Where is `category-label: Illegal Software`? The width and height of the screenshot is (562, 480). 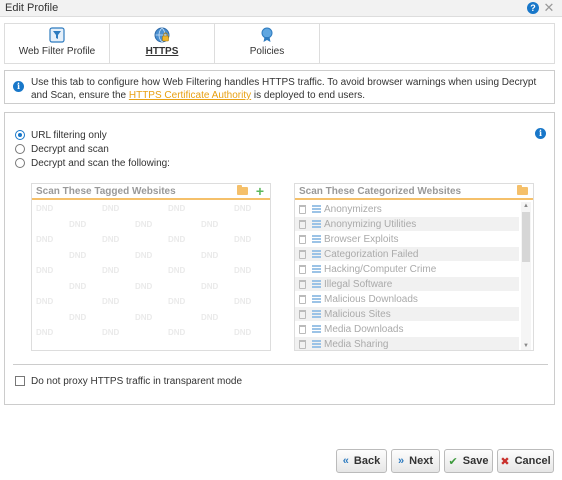 category-label: Illegal Software is located at coordinates (358, 284).